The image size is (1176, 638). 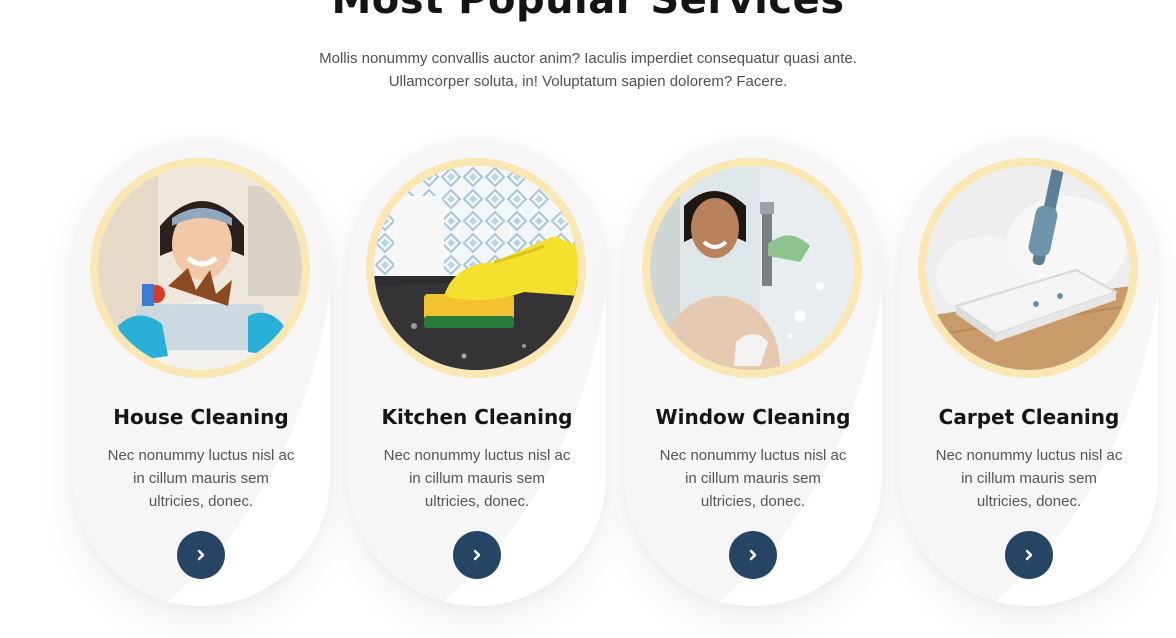 I want to click on kitchen-cleaning-more-button, so click(x=477, y=555).